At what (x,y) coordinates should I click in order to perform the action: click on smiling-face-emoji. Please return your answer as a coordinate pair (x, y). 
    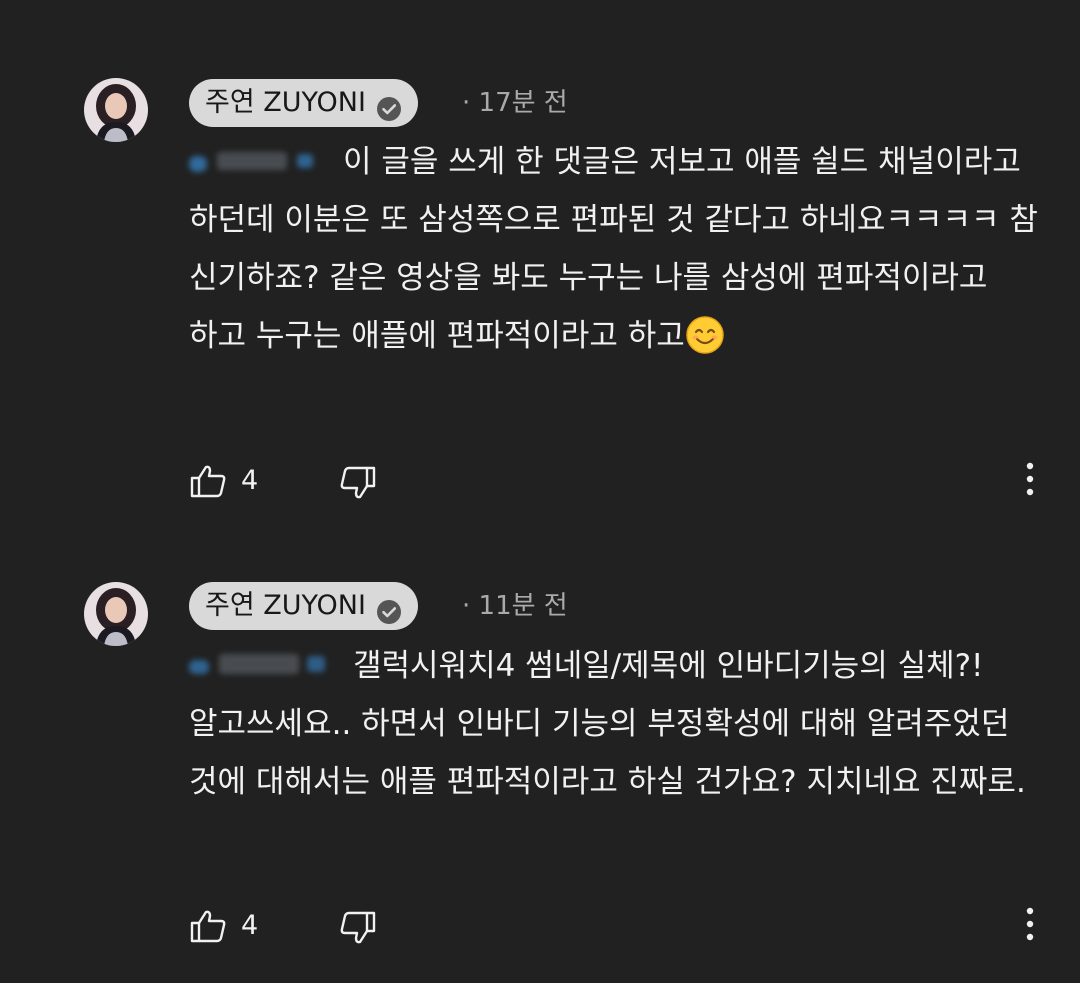
    Looking at the image, I should click on (705, 334).